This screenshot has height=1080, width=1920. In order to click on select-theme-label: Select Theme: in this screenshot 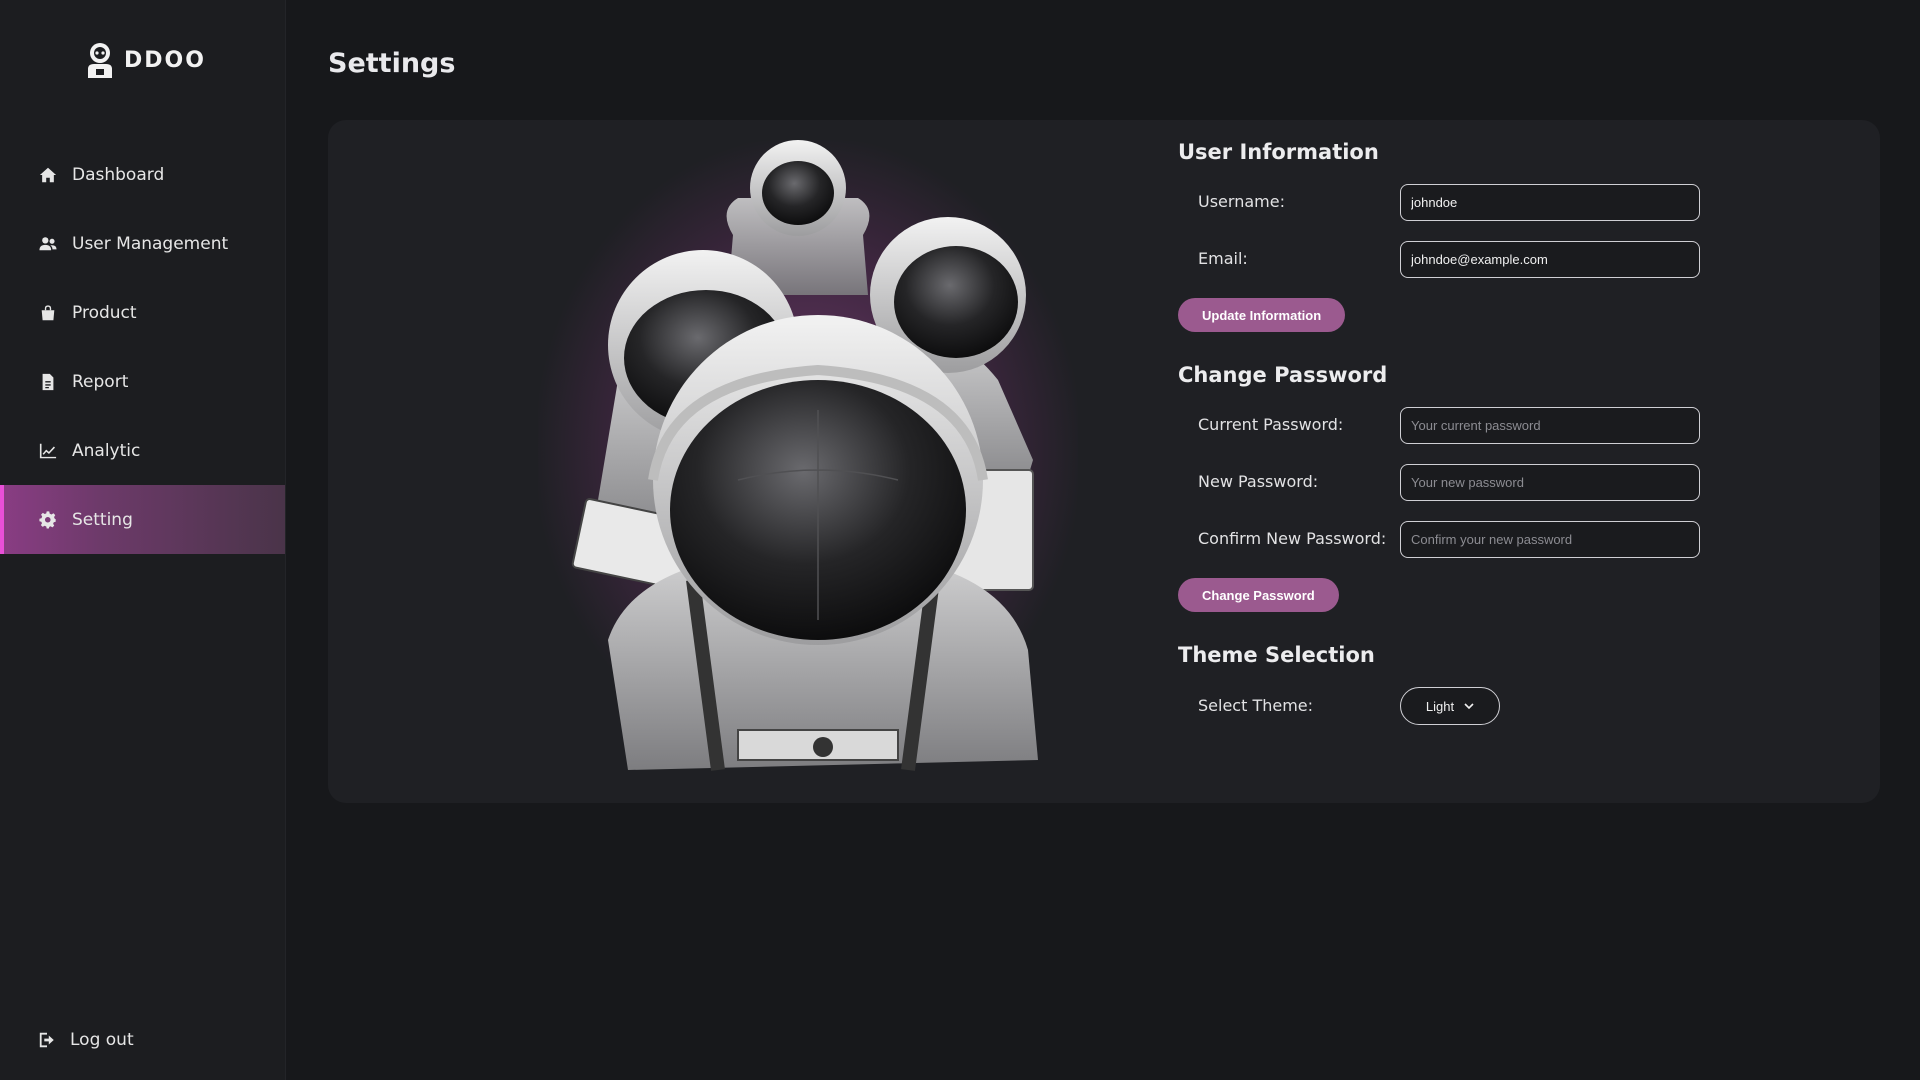, I will do `click(1256, 705)`.